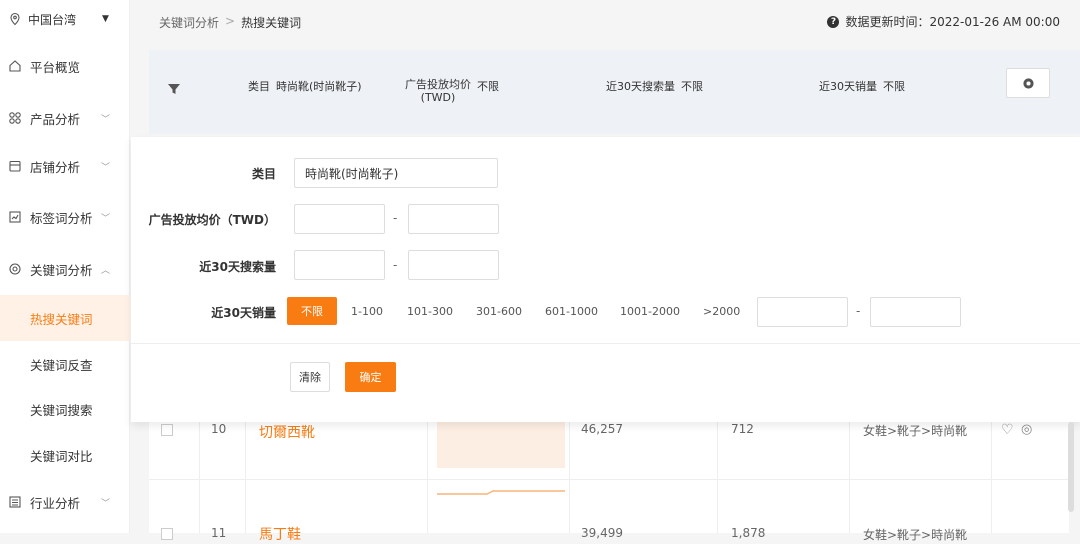 The width and height of the screenshot is (1080, 544). Describe the element at coordinates (52, 19) in the screenshot. I see `region-label: 中国台湾` at that location.